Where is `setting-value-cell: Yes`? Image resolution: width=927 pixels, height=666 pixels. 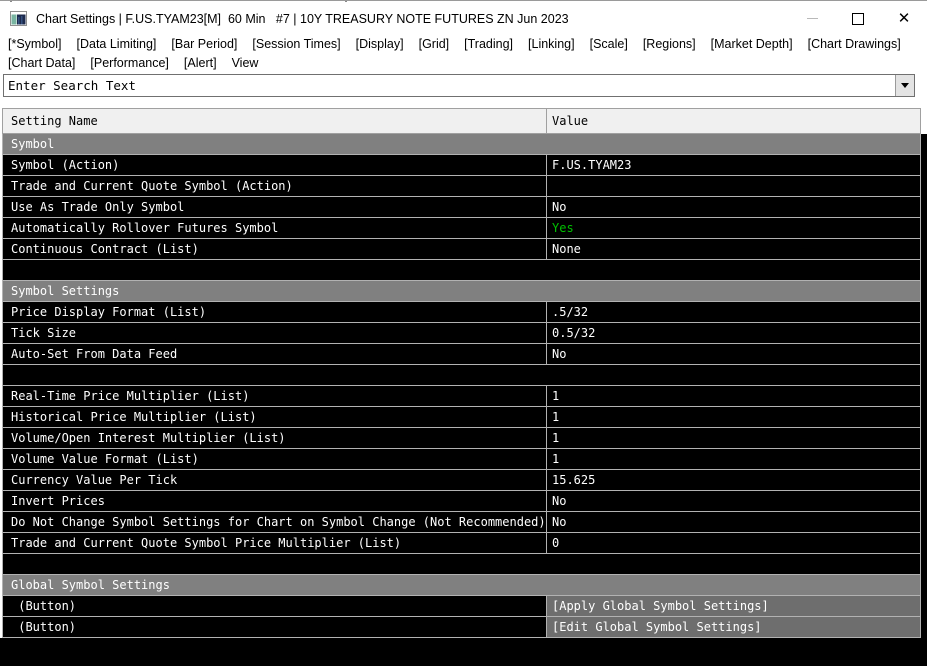 setting-value-cell: Yes is located at coordinates (733, 228).